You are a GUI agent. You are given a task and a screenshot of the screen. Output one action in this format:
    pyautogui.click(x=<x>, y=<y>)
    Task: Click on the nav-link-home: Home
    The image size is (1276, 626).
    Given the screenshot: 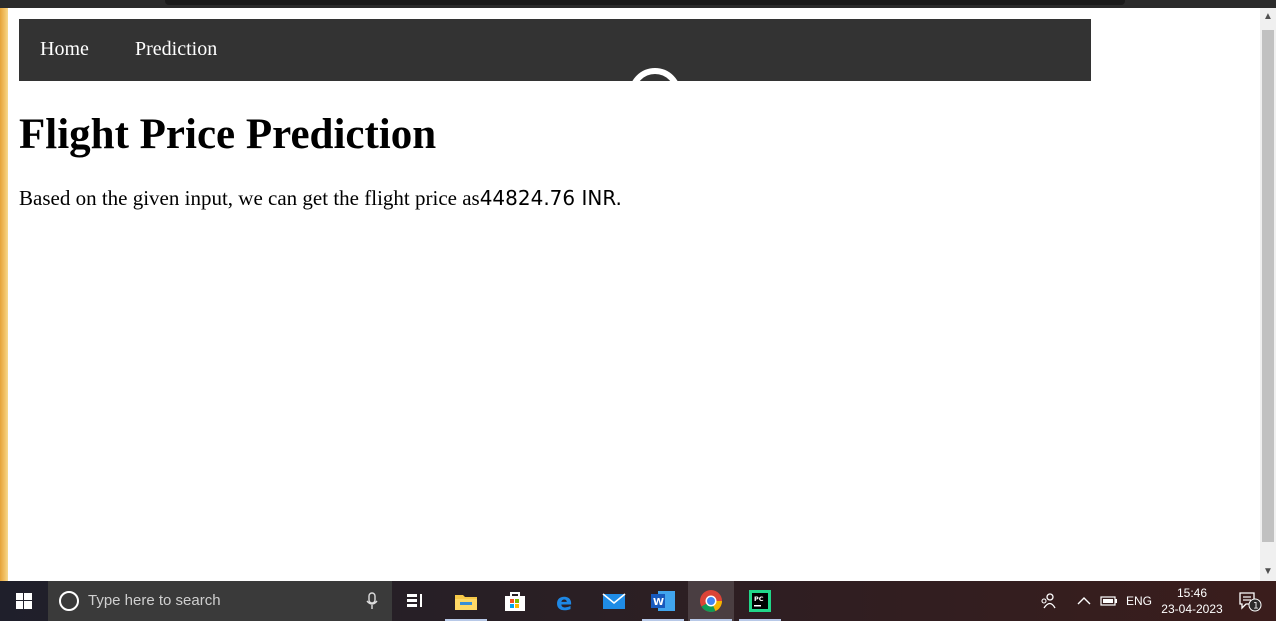 What is the action you would take?
    pyautogui.click(x=64, y=50)
    